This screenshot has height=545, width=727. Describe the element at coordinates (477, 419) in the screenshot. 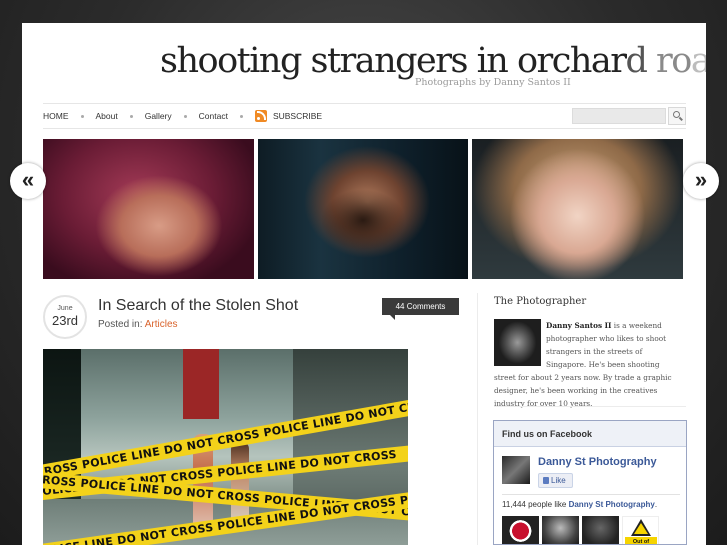

I see `sidebar-divider` at that location.